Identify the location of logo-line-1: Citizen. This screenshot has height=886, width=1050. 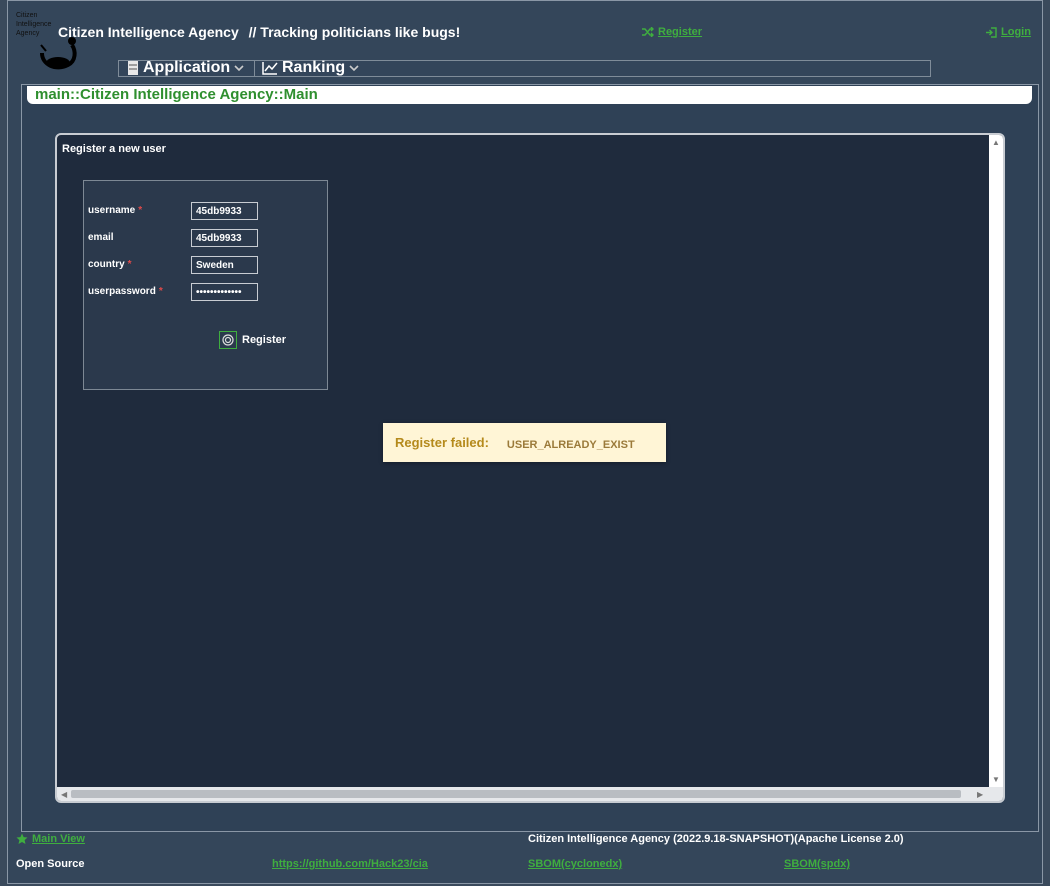
(27, 15).